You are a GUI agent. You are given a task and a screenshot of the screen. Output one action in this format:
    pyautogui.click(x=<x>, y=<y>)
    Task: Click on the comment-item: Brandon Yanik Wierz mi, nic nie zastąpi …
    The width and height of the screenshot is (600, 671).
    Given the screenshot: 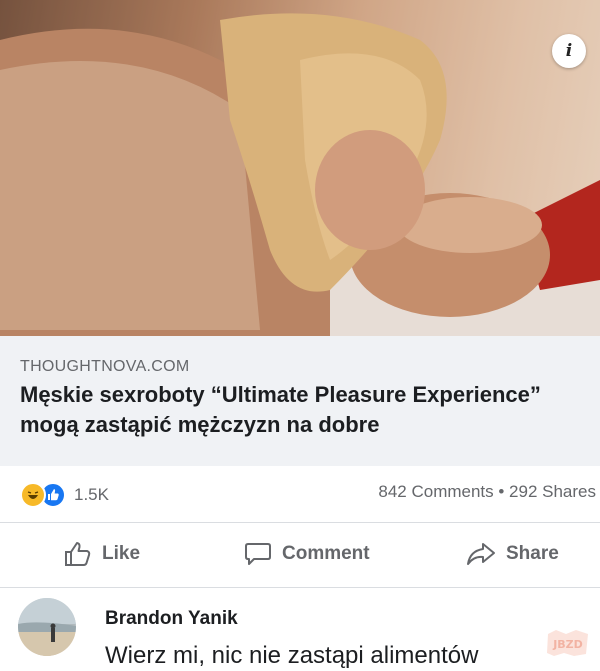 What is the action you would take?
    pyautogui.click(x=300, y=629)
    